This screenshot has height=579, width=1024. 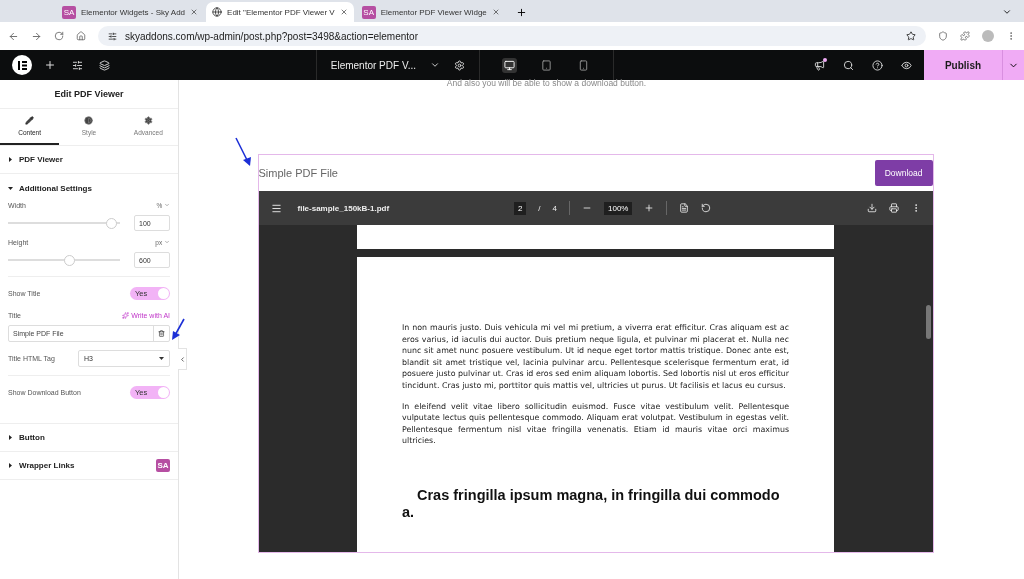 What do you see at coordinates (684, 208) in the screenshot?
I see `fit-page-icon` at bounding box center [684, 208].